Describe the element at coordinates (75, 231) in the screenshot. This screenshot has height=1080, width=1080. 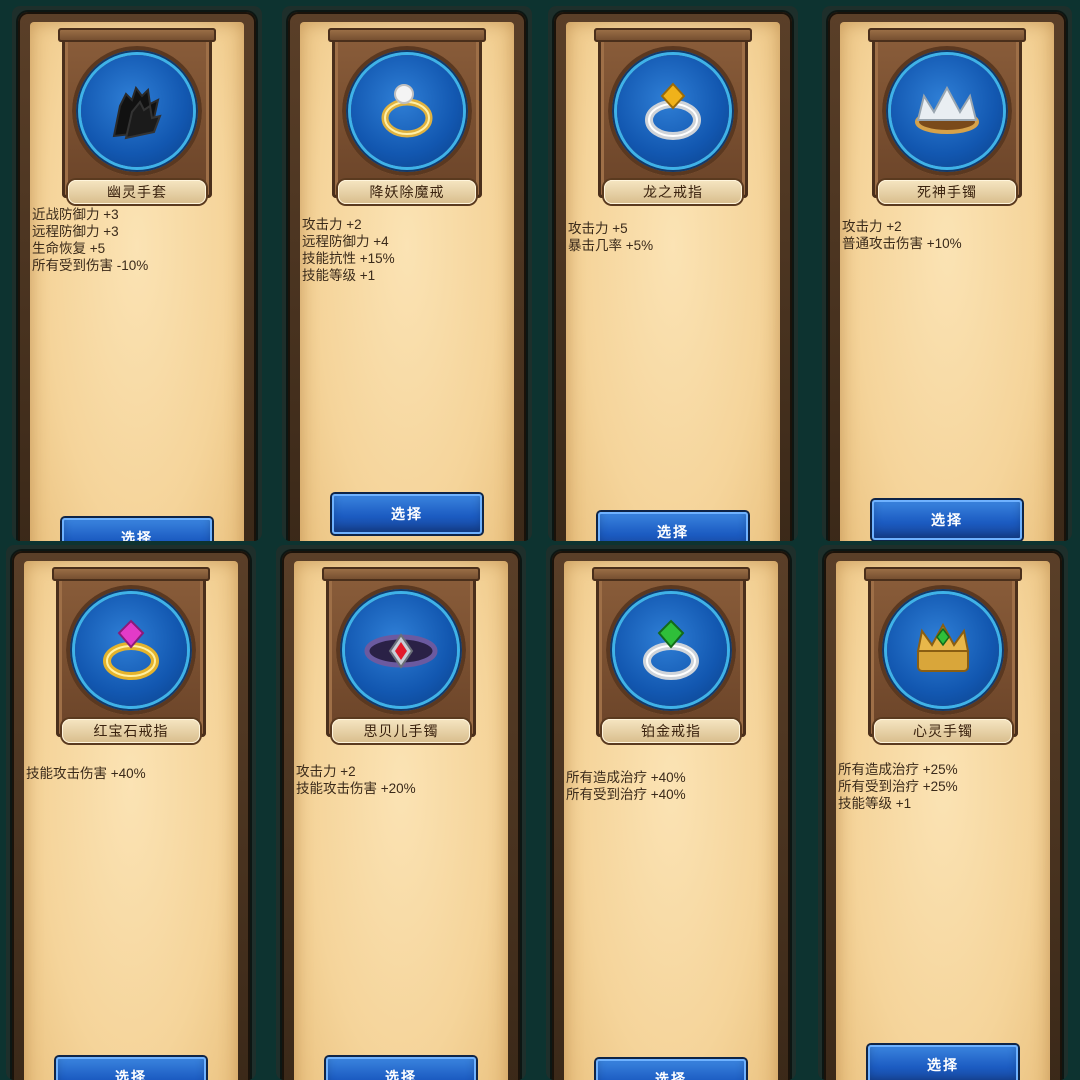
I see `stat-line: 远程防御力 +3` at that location.